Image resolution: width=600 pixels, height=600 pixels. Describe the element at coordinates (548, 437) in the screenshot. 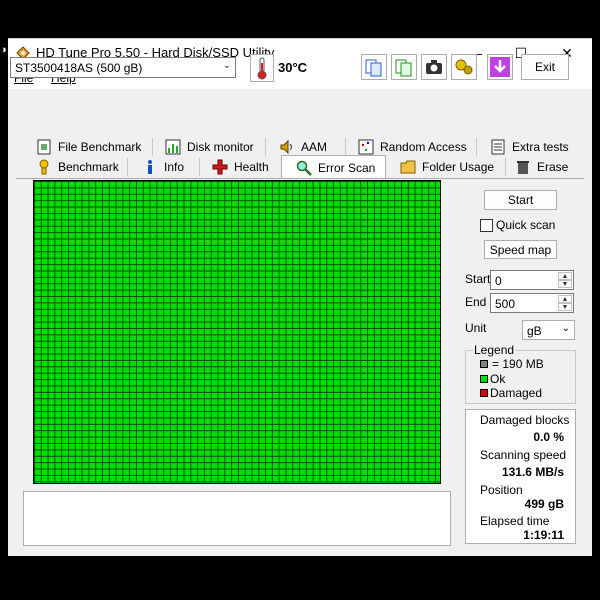

I see `damaged-blocks-value: 0.0 %` at that location.